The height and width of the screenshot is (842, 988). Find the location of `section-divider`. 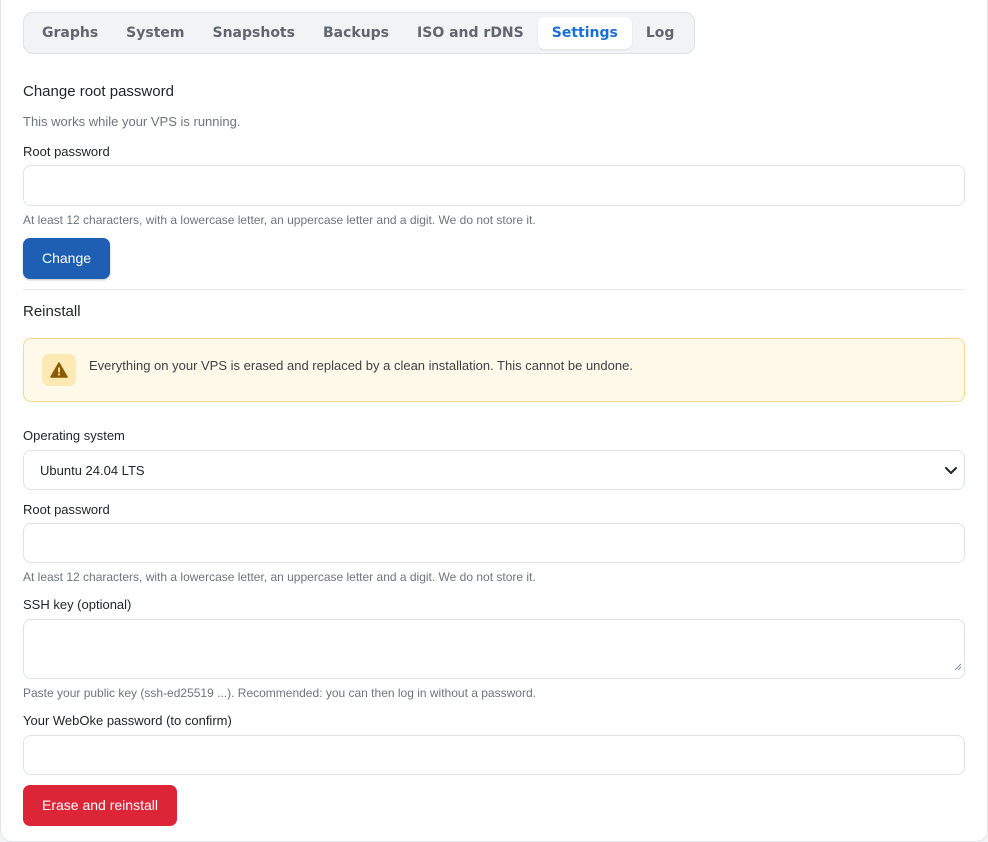

section-divider is located at coordinates (494, 289).